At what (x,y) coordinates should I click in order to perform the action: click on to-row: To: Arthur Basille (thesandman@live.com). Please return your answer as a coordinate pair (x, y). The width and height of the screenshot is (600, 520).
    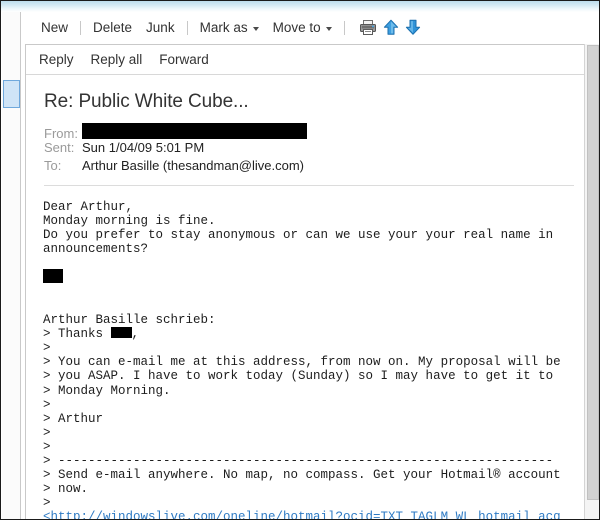
    Looking at the image, I should click on (319, 167).